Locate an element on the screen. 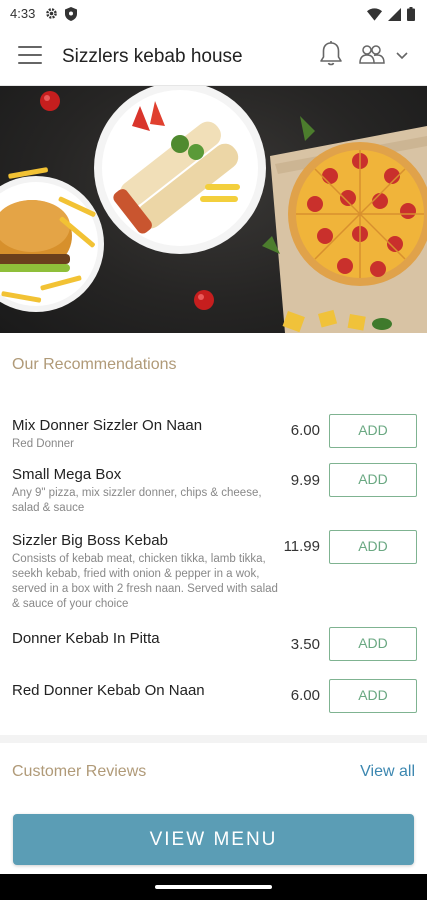 The image size is (427, 900). app-bar: Sizzlers kebab house is located at coordinates (213, 58).